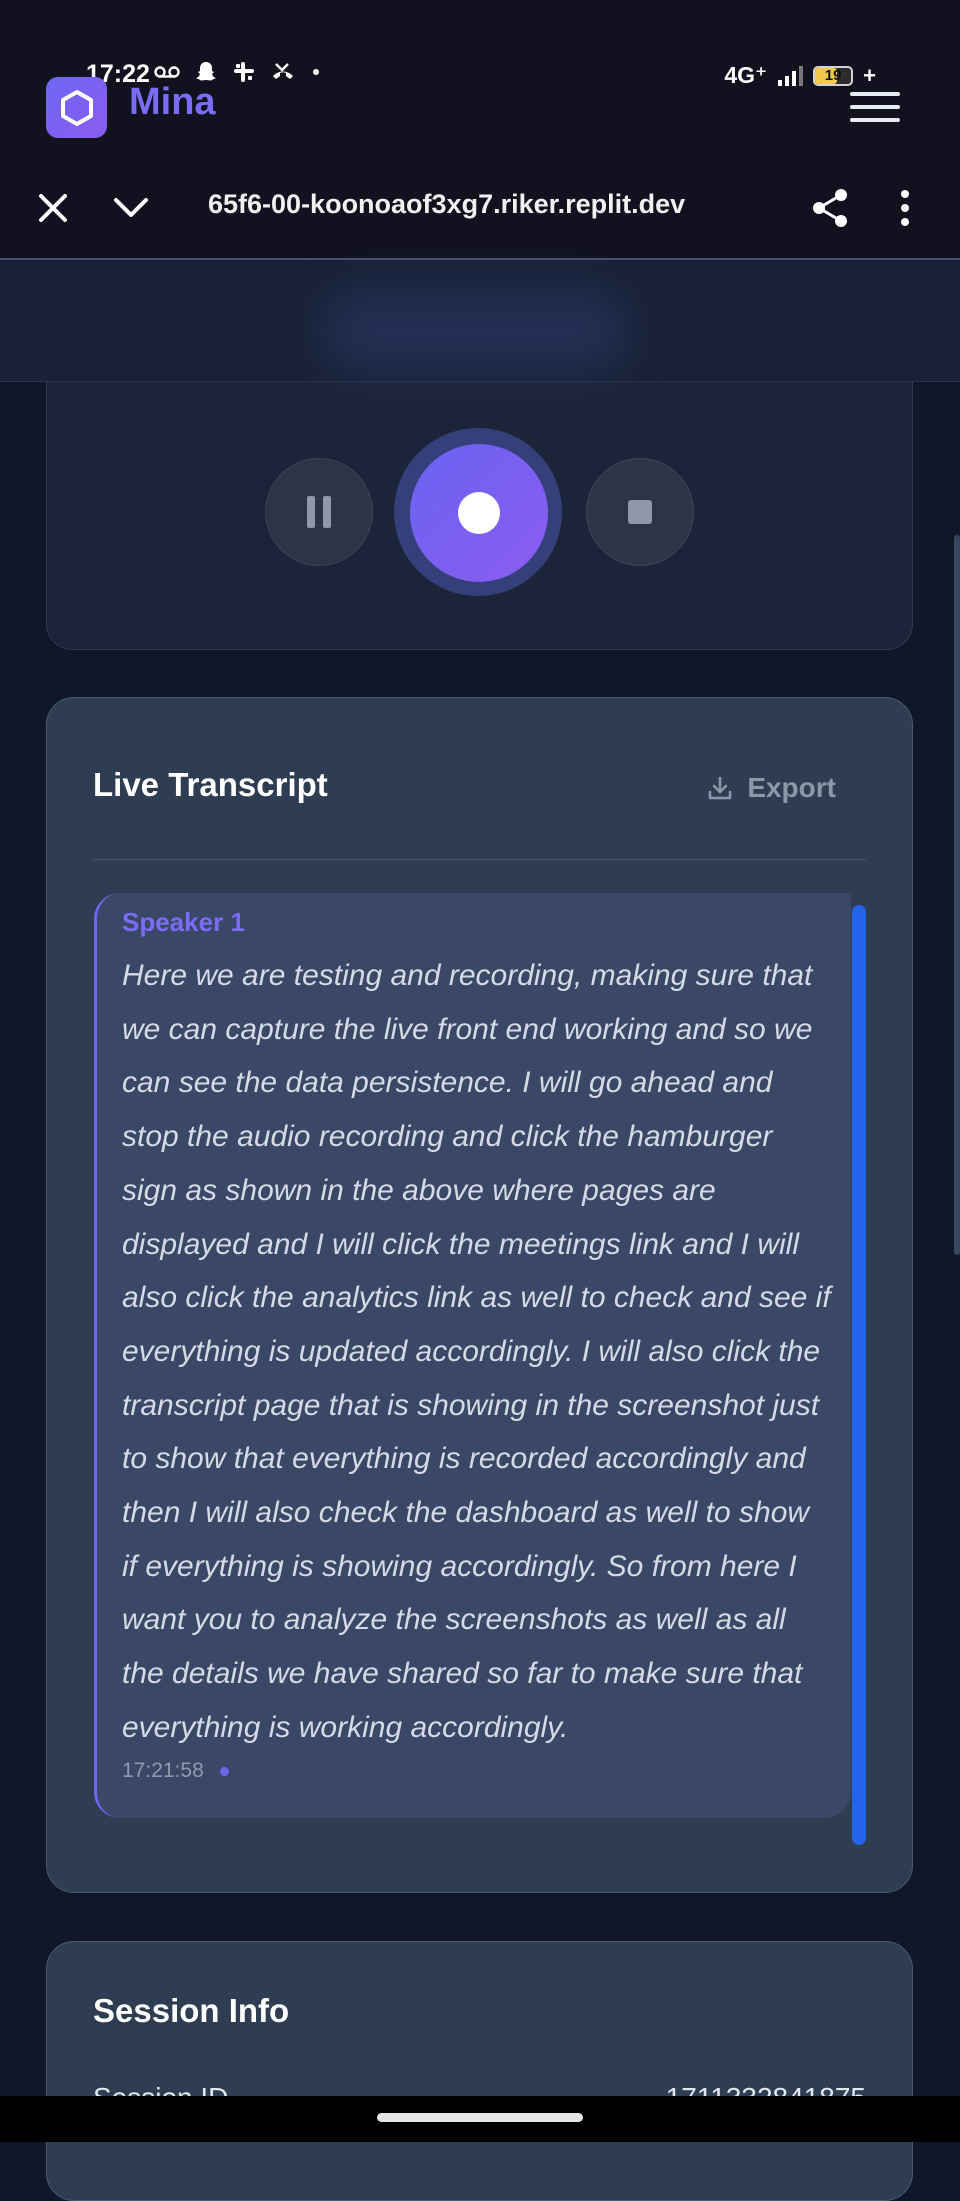 Image resolution: width=960 pixels, height=2201 pixels. I want to click on stop-button, so click(640, 512).